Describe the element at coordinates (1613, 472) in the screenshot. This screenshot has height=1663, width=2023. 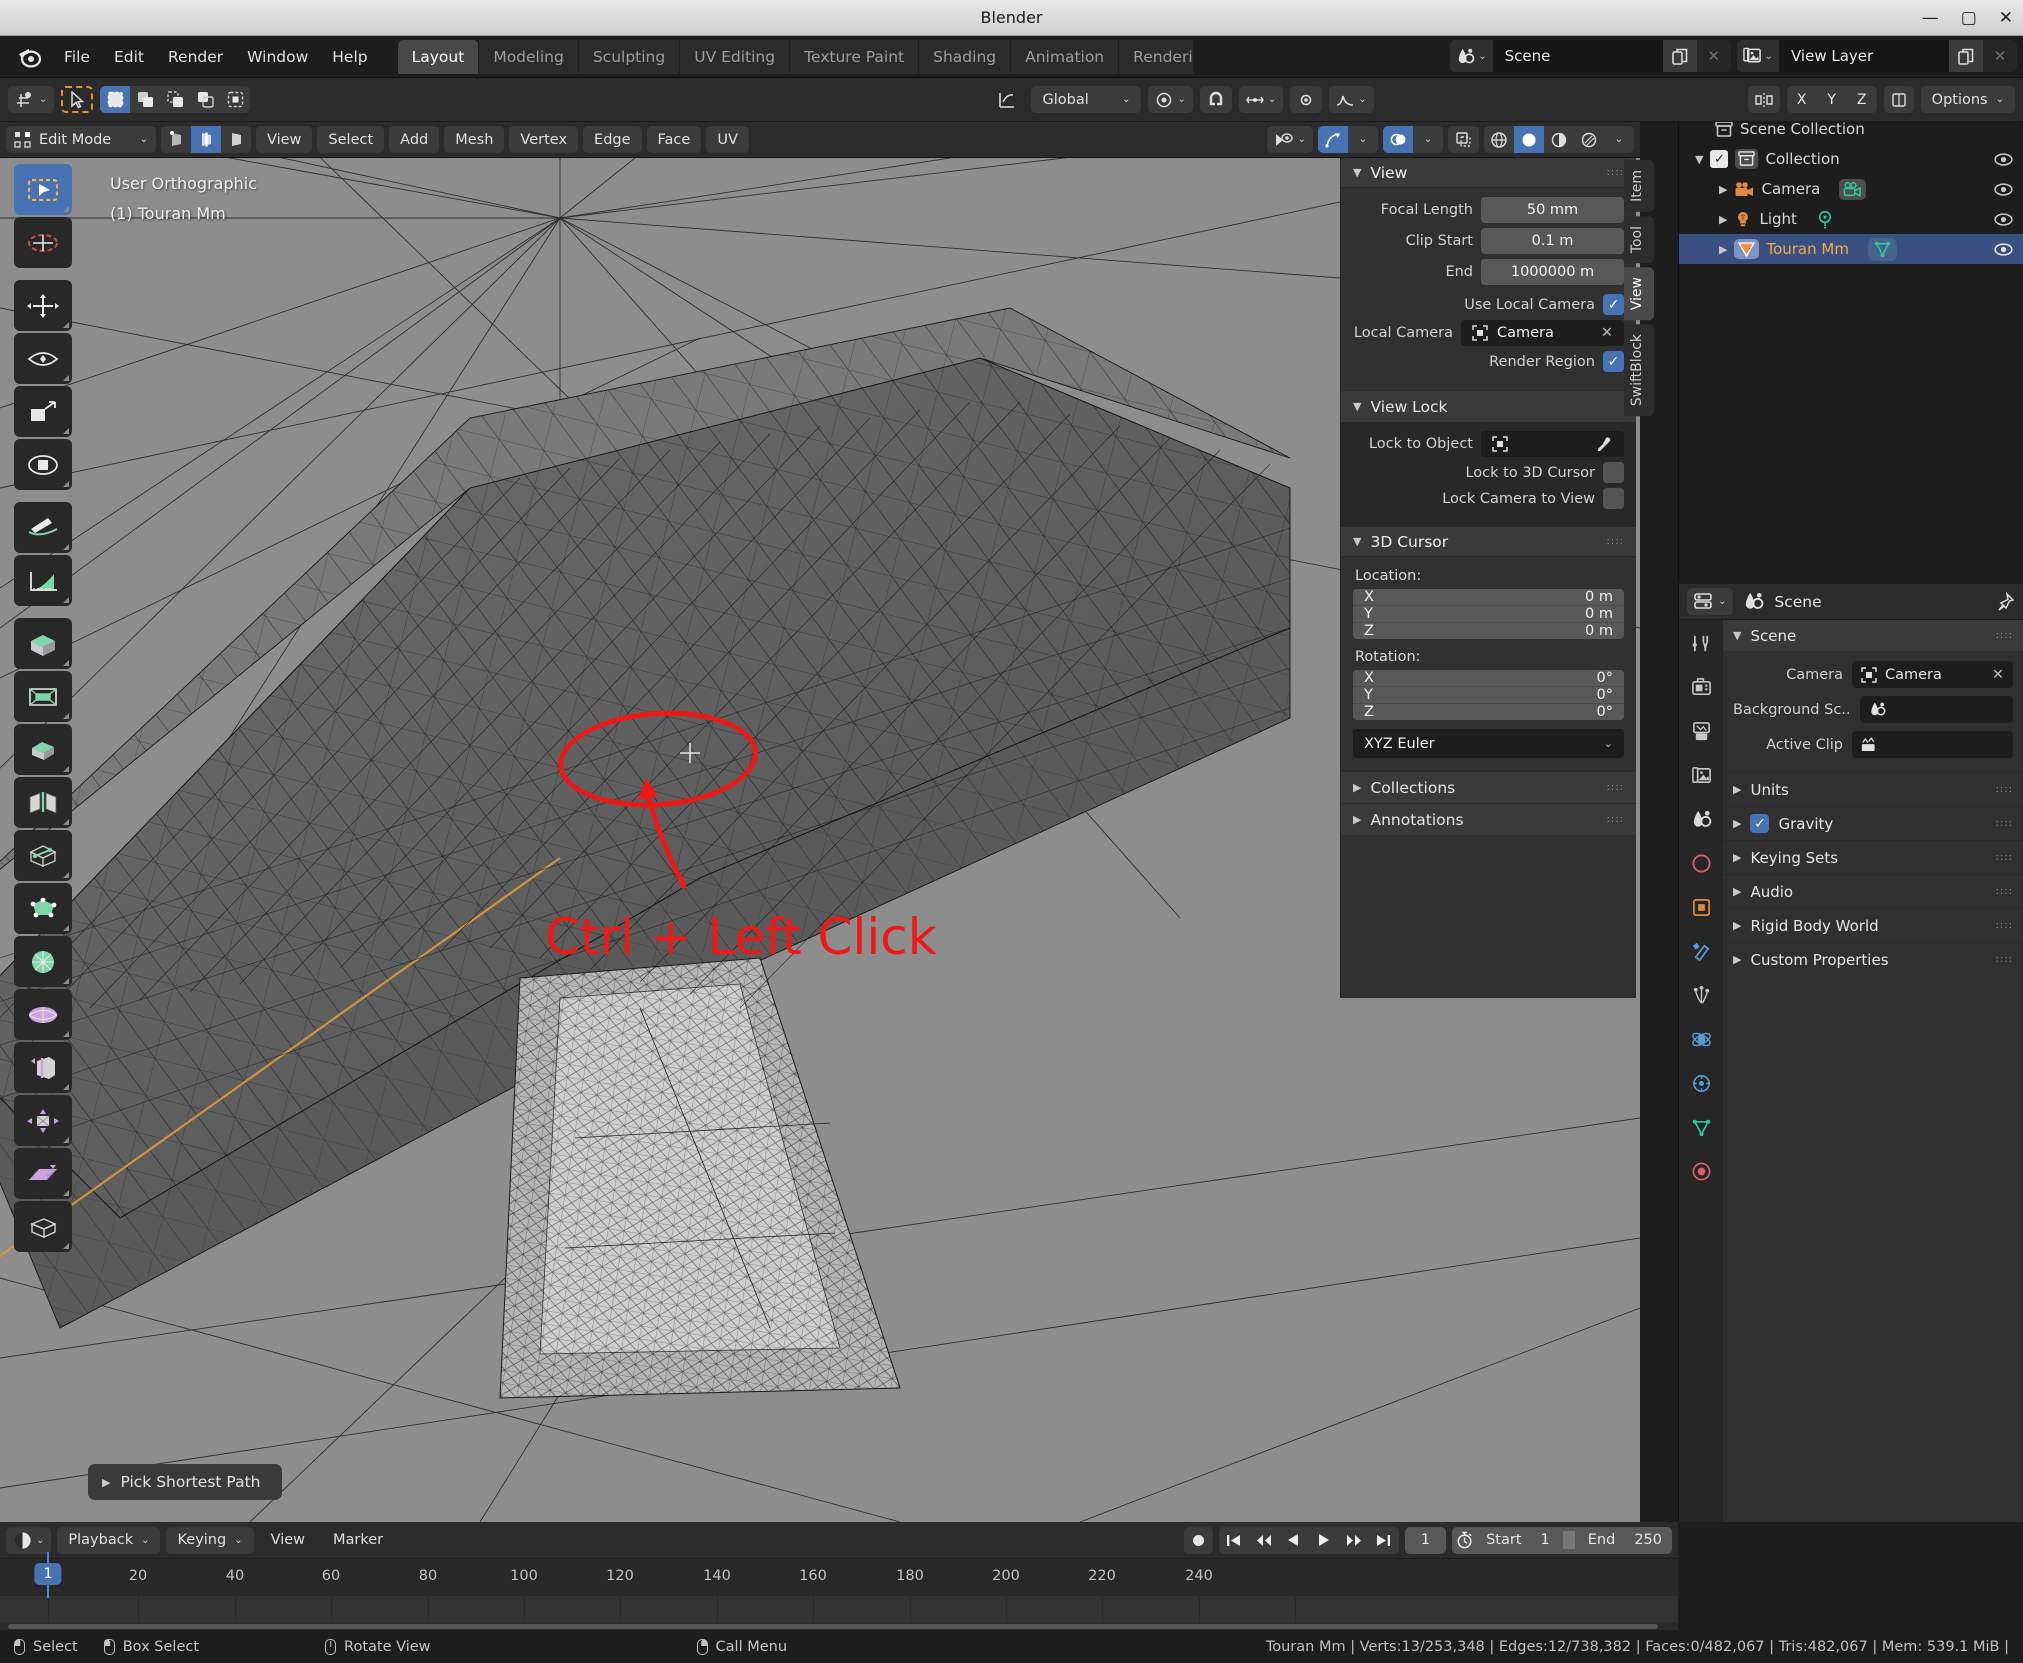
I see `lock-to-3d-cursor-checkbox` at that location.